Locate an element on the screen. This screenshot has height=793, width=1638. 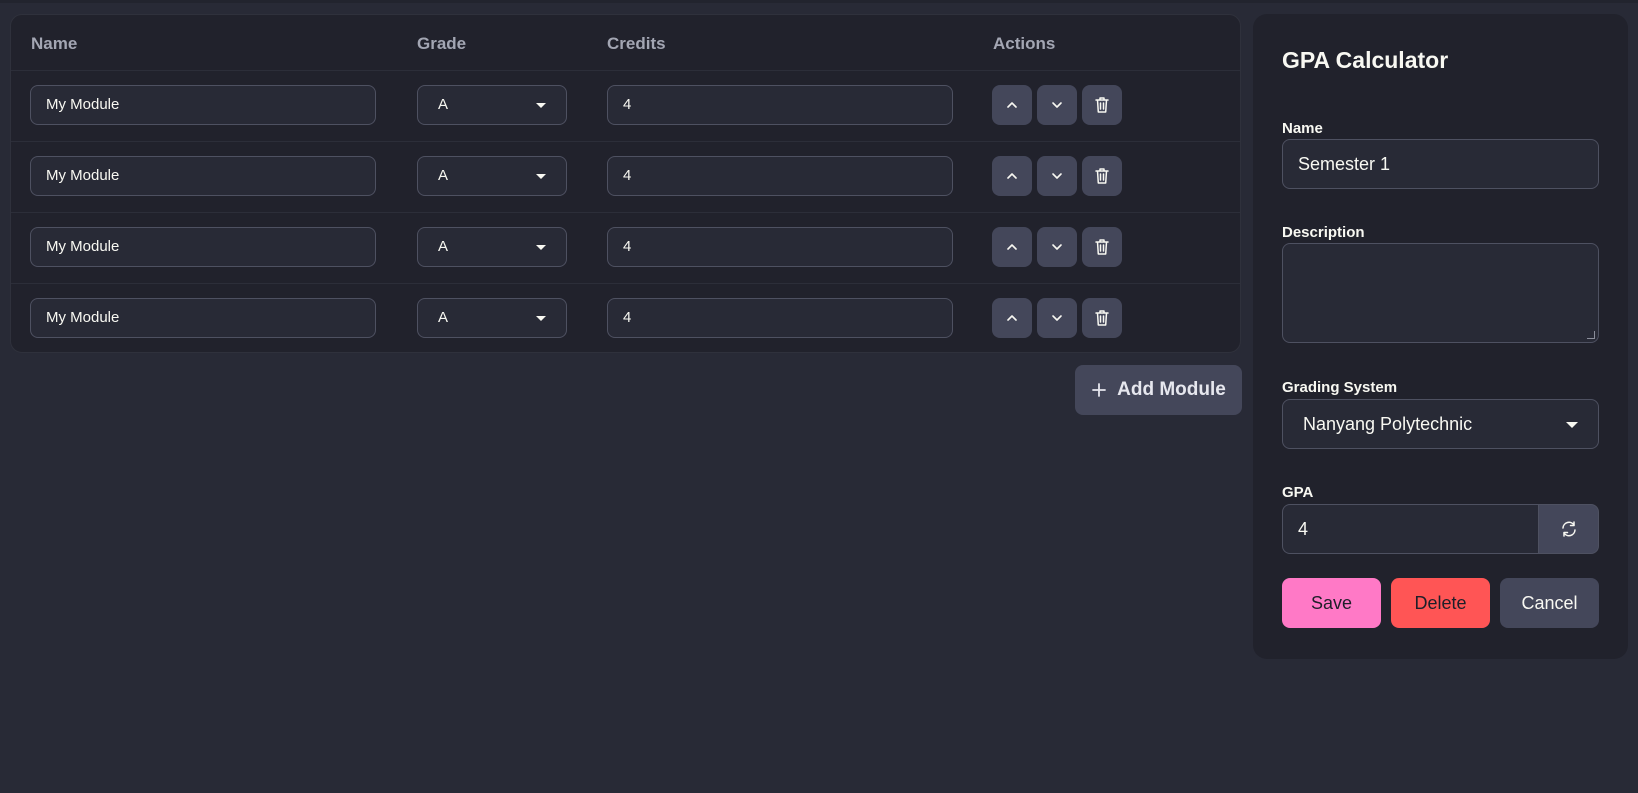
save-button: Save is located at coordinates (1331, 603).